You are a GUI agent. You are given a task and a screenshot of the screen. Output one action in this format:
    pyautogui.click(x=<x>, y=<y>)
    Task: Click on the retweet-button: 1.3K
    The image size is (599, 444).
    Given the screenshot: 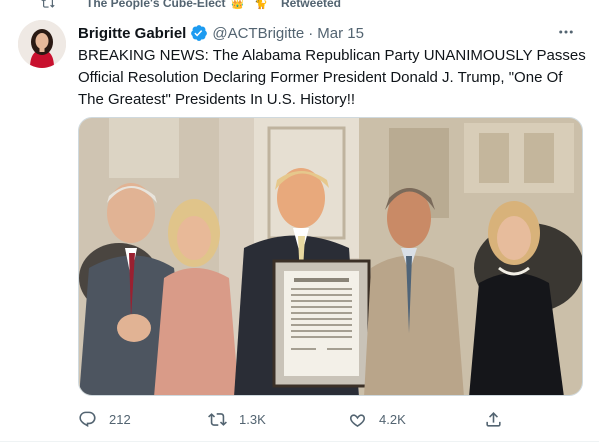 What is the action you would take?
    pyautogui.click(x=237, y=419)
    